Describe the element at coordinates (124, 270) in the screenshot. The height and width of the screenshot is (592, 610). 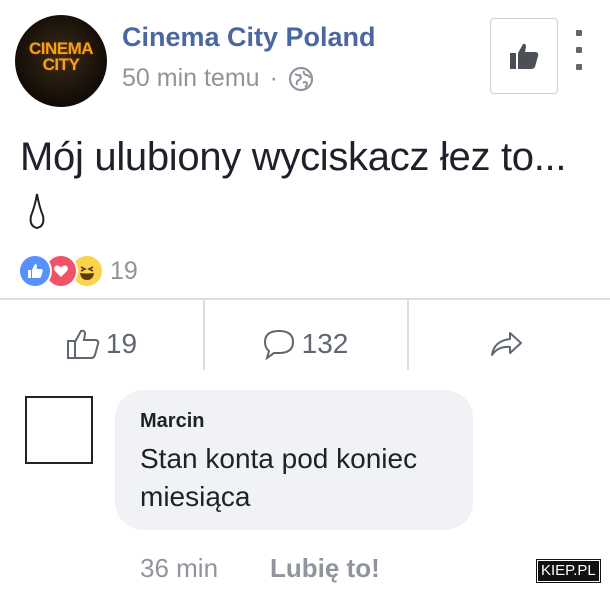
I see `reaction-count: 19` at that location.